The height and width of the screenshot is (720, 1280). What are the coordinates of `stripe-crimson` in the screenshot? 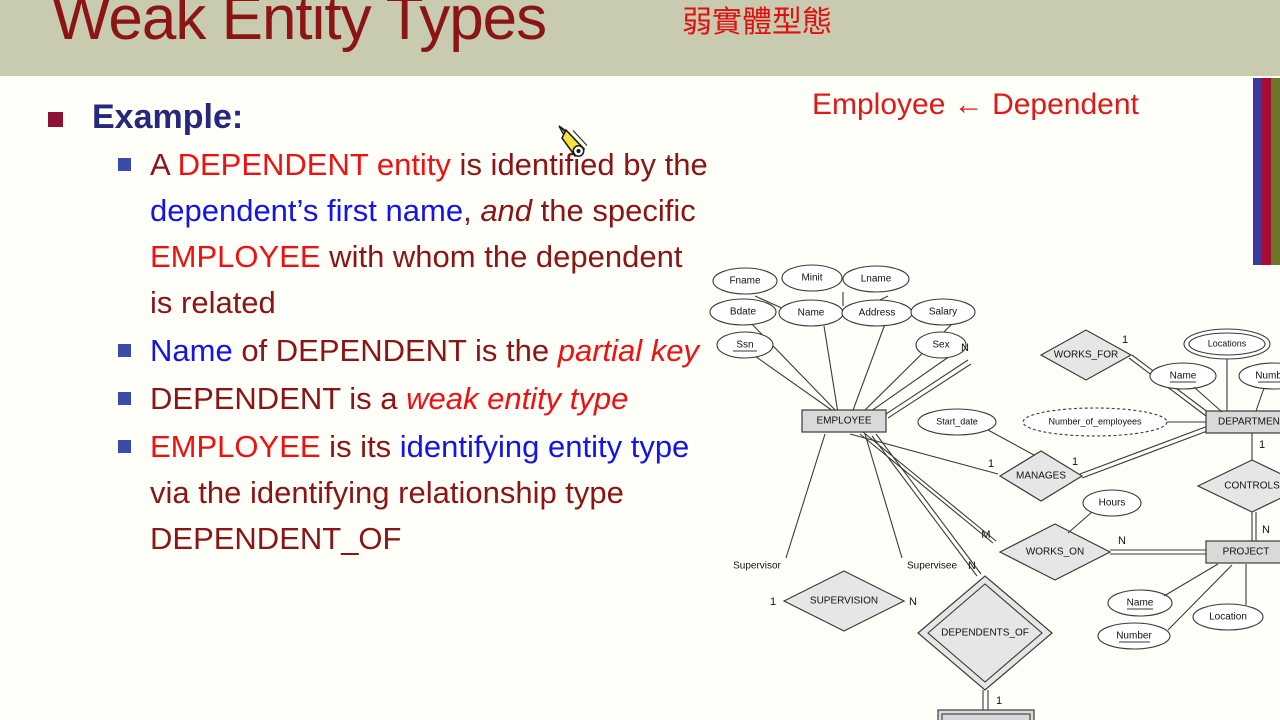 It's located at (1266, 171).